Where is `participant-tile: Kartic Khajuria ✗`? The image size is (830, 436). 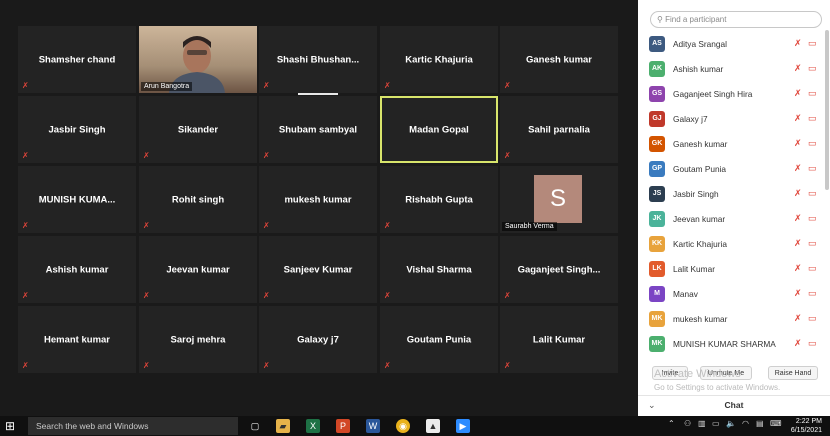 participant-tile: Kartic Khajuria ✗ is located at coordinates (439, 59).